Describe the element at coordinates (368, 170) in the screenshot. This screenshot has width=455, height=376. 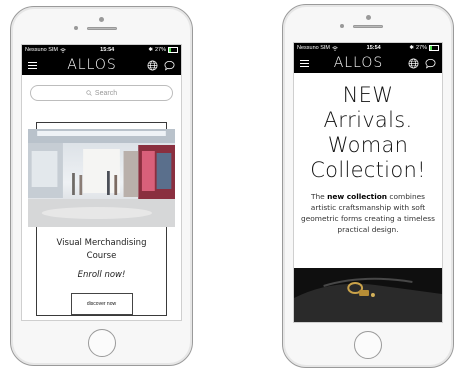
I see `hero-line4: Collection!` at that location.